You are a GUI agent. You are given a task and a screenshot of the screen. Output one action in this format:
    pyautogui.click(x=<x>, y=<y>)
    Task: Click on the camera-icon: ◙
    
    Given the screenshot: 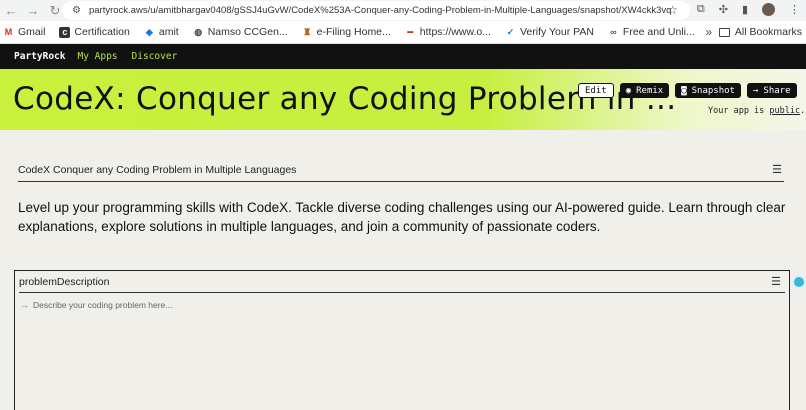 What is the action you would take?
    pyautogui.click(x=684, y=90)
    